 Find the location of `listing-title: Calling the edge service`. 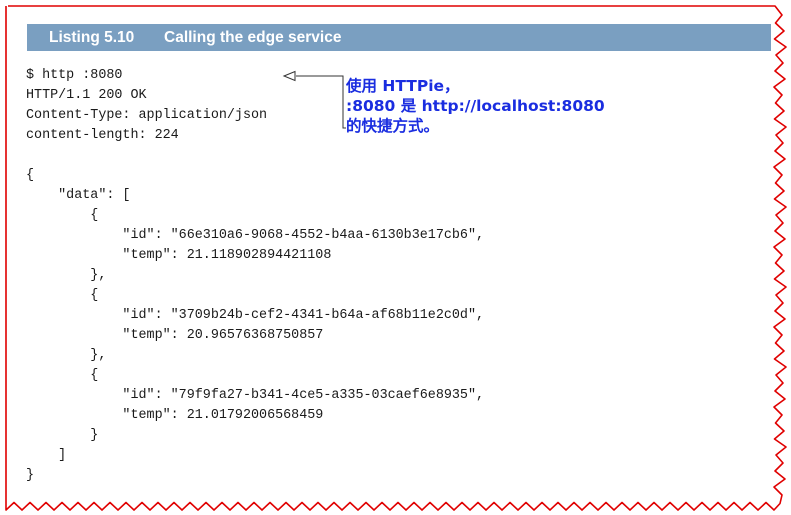

listing-title: Calling the edge service is located at coordinates (253, 37).